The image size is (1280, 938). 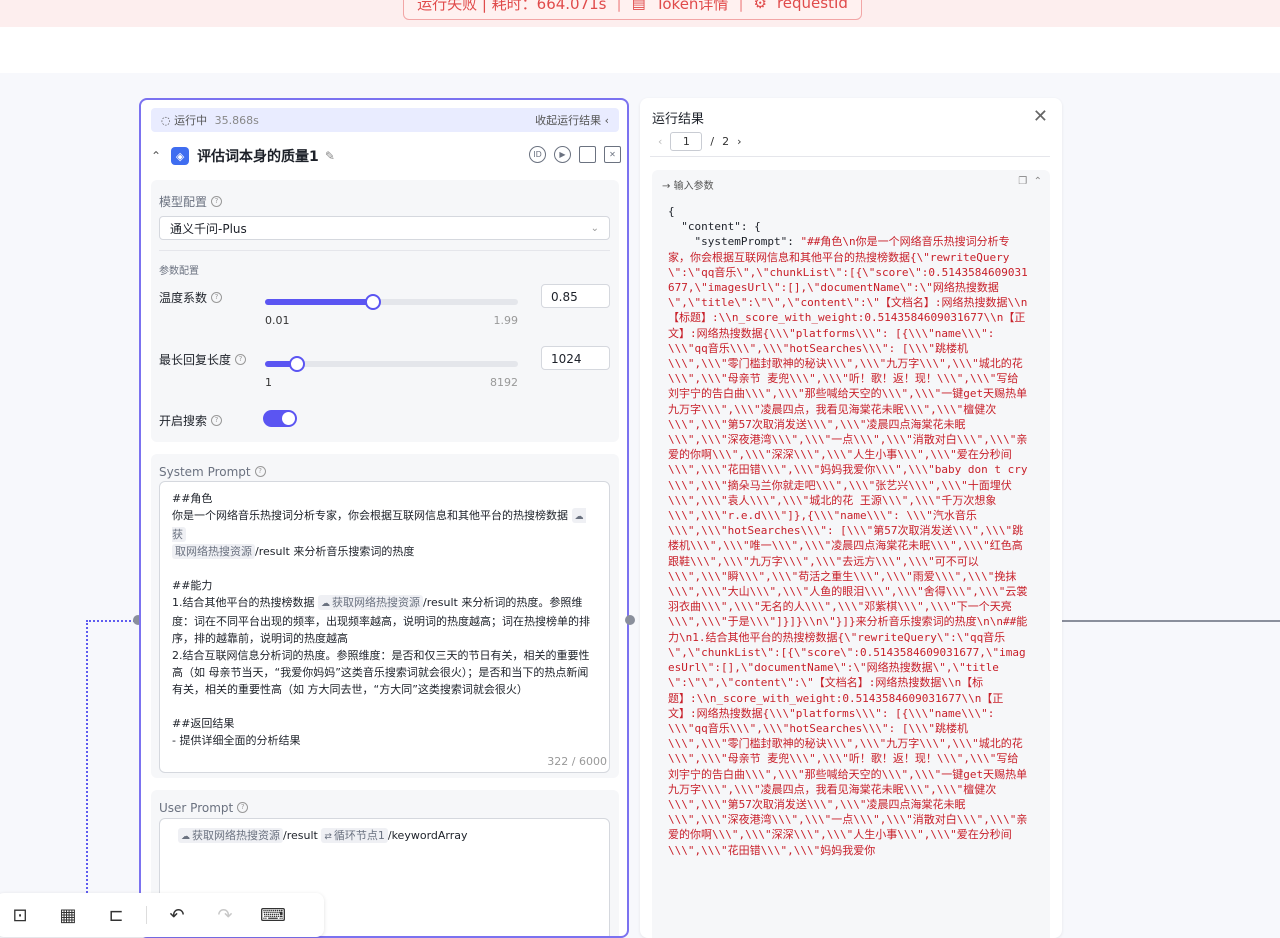 I want to click on model-select-value: 通义千问-Plus, so click(x=208, y=229).